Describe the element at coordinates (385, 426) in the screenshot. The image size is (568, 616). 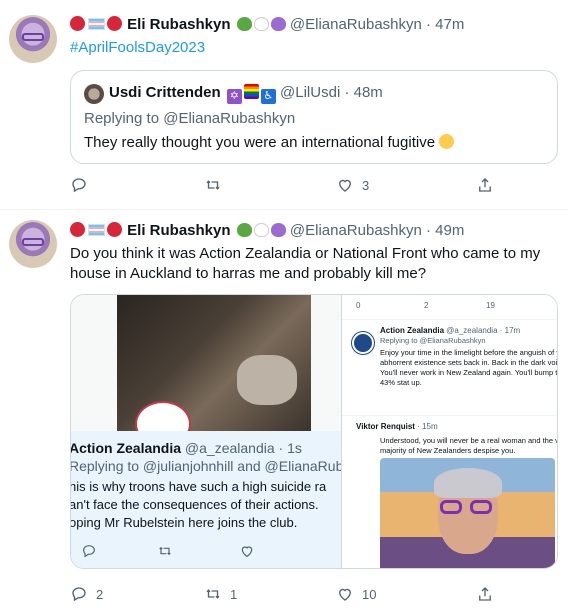
I see `embedded-name: Viktor Renquist` at that location.